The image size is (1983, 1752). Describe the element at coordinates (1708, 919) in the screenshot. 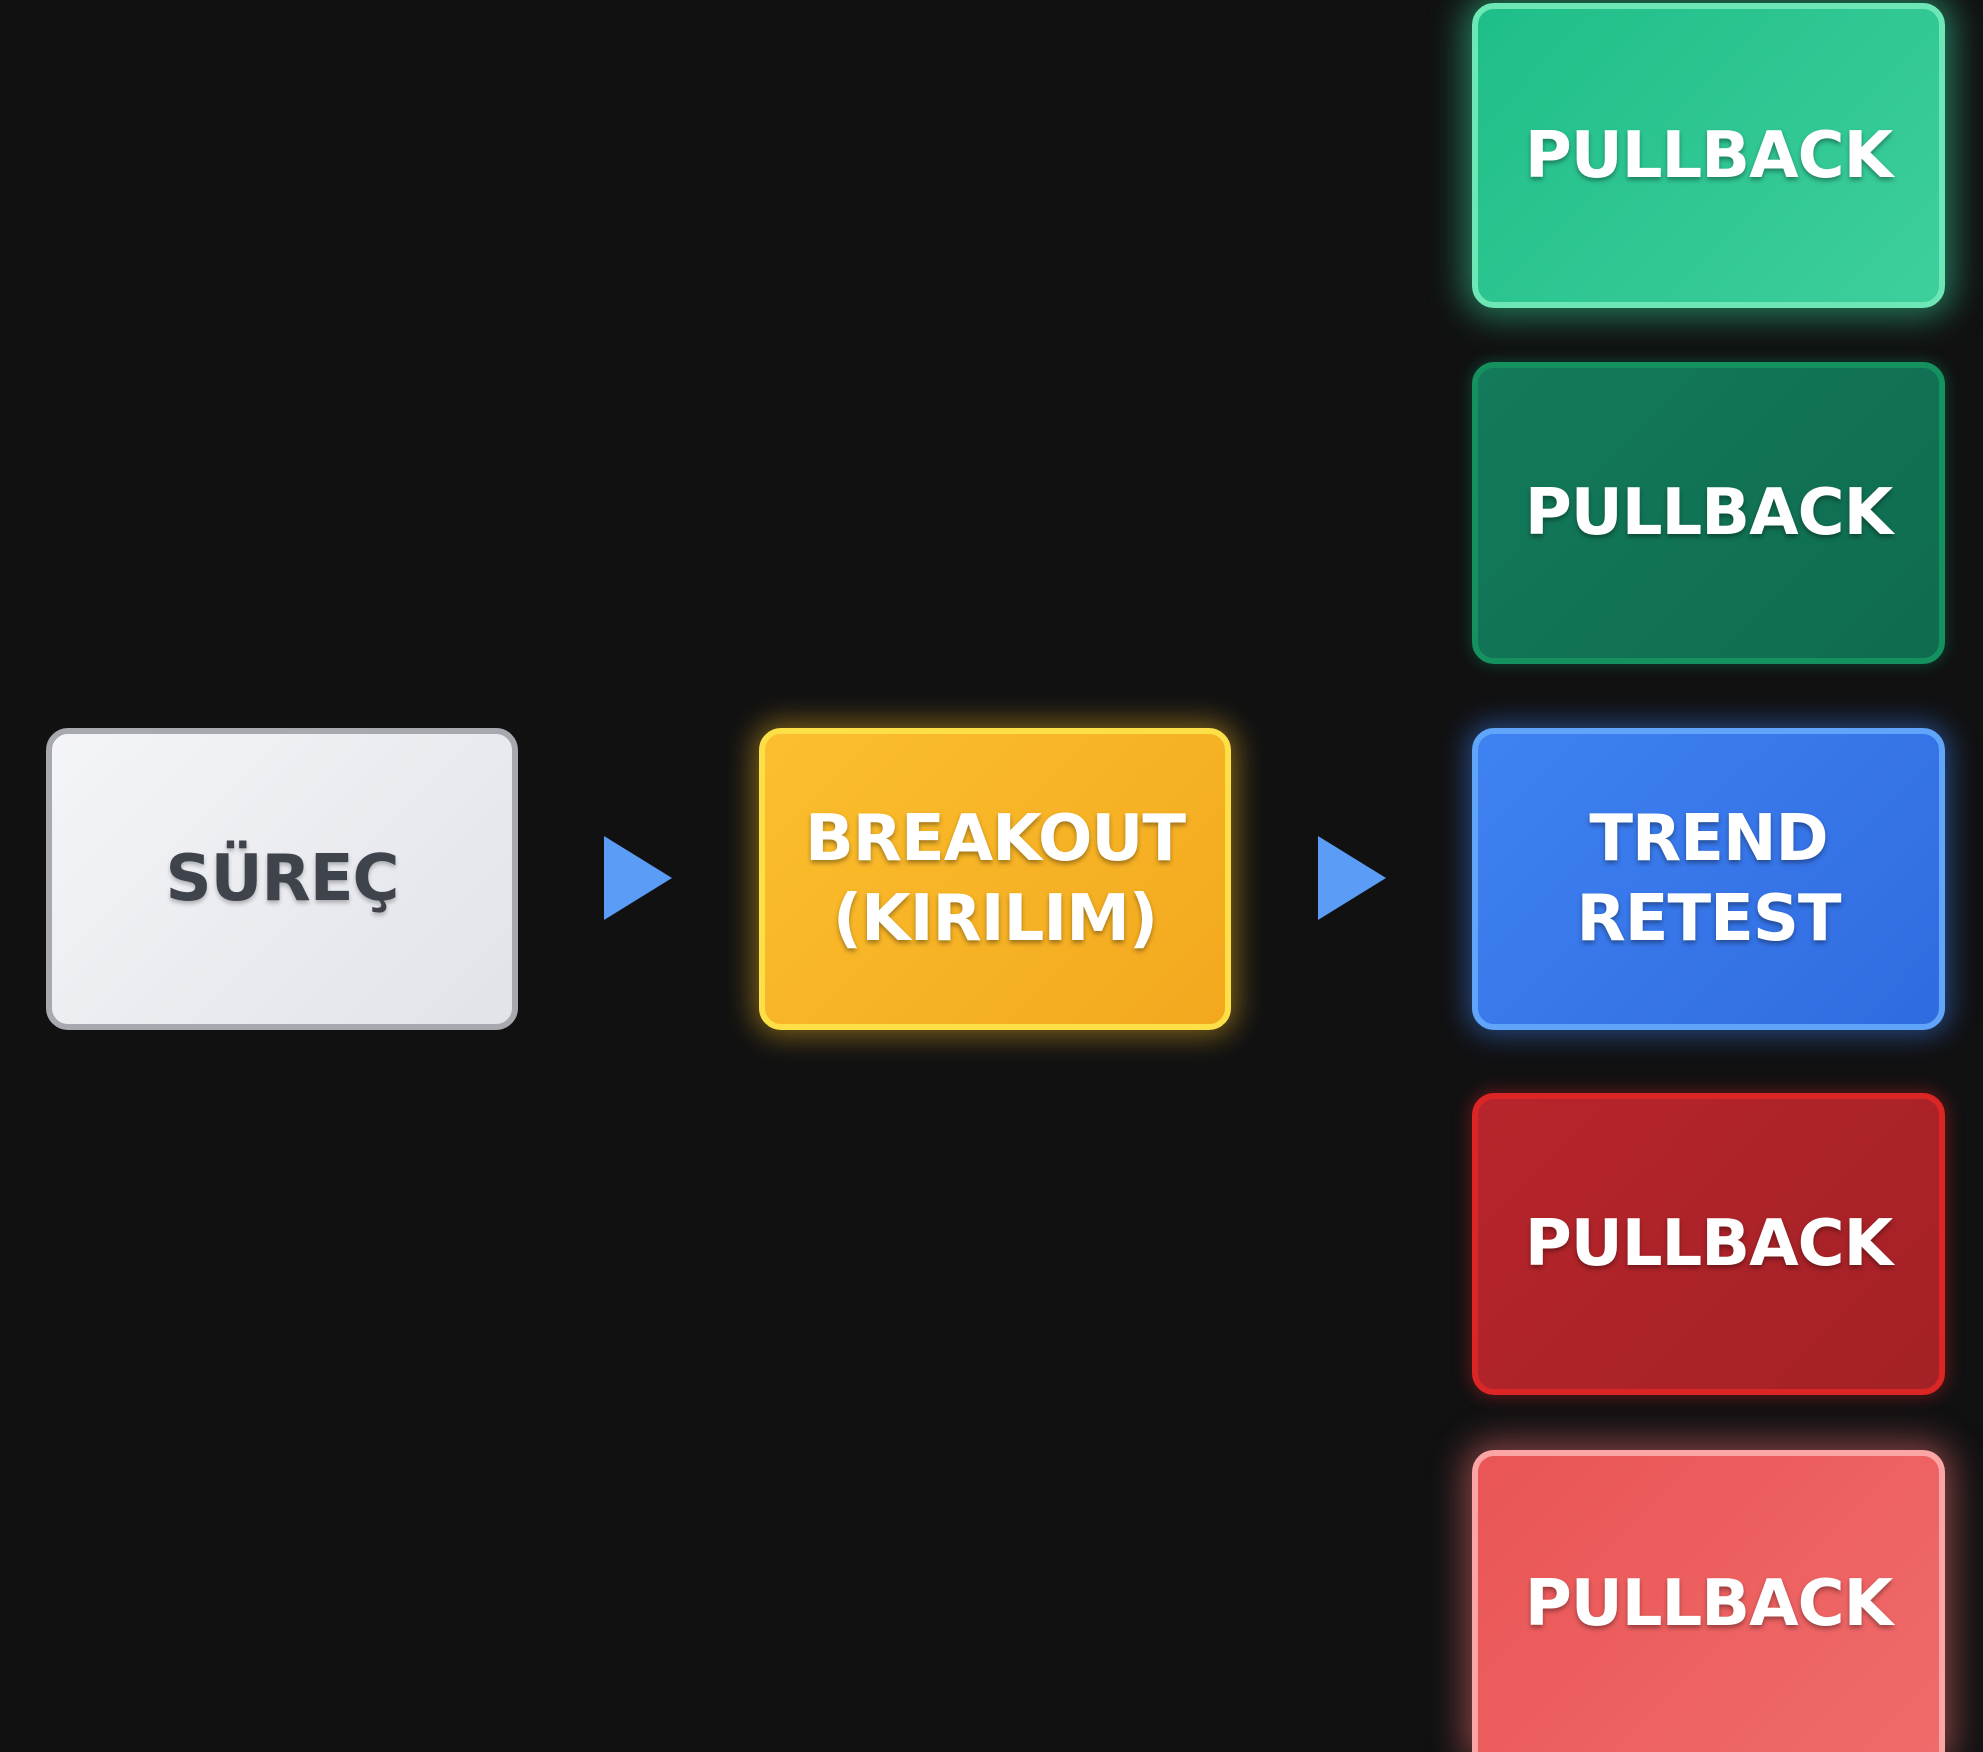

I see `trend-retest-node-label-line2: RETEST` at that location.